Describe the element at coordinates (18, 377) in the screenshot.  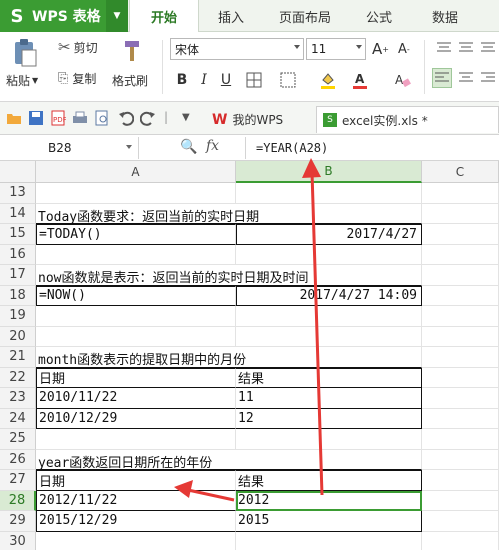
I see `row-header-22: 22` at that location.